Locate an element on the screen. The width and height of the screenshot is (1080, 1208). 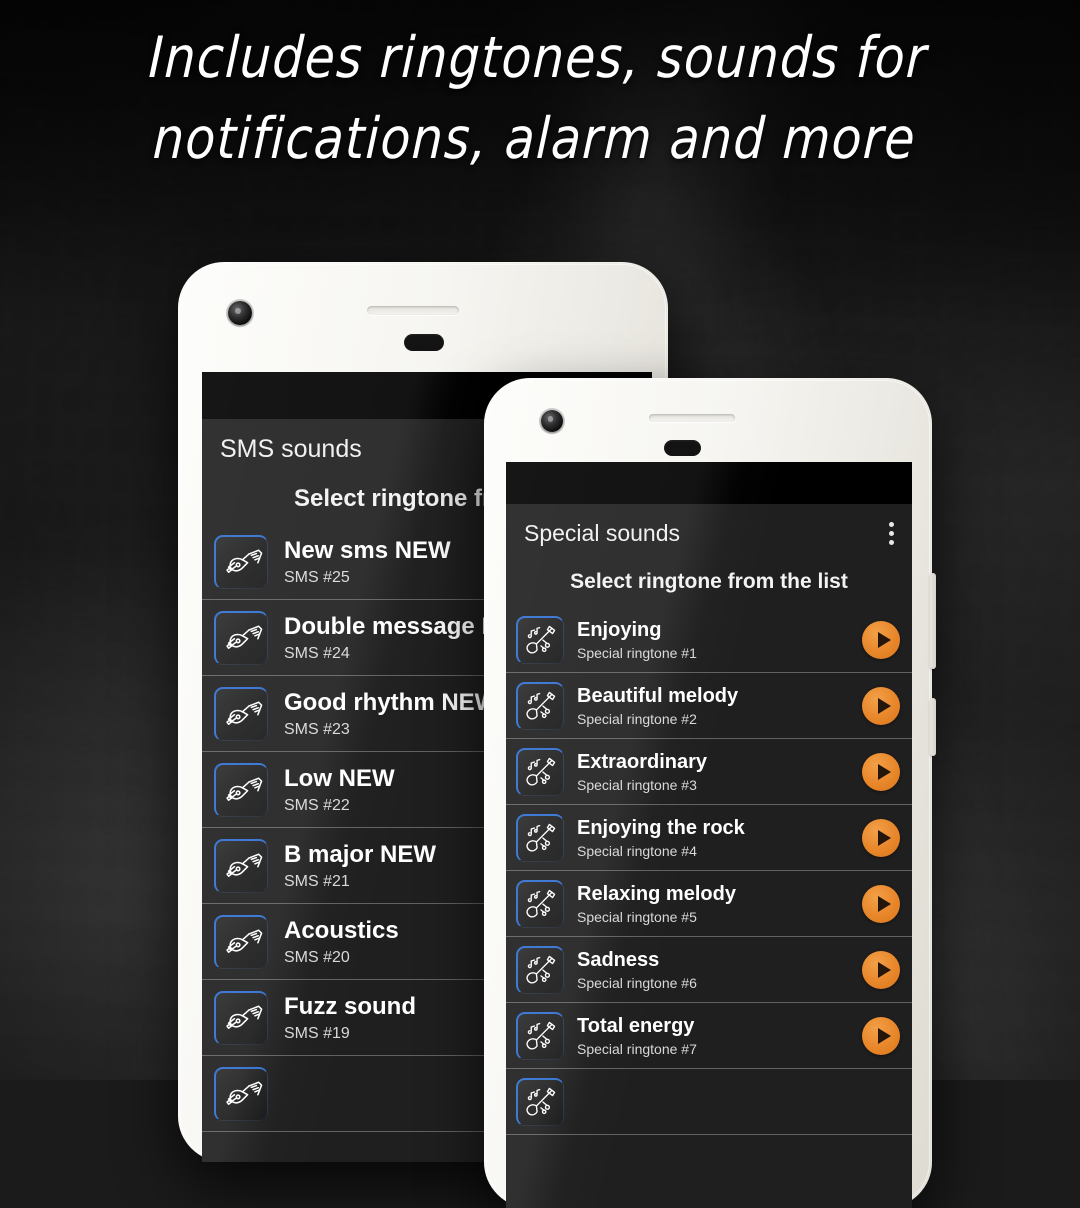
list-item-subtitle: Special ringtone #2 is located at coordinates (637, 718).